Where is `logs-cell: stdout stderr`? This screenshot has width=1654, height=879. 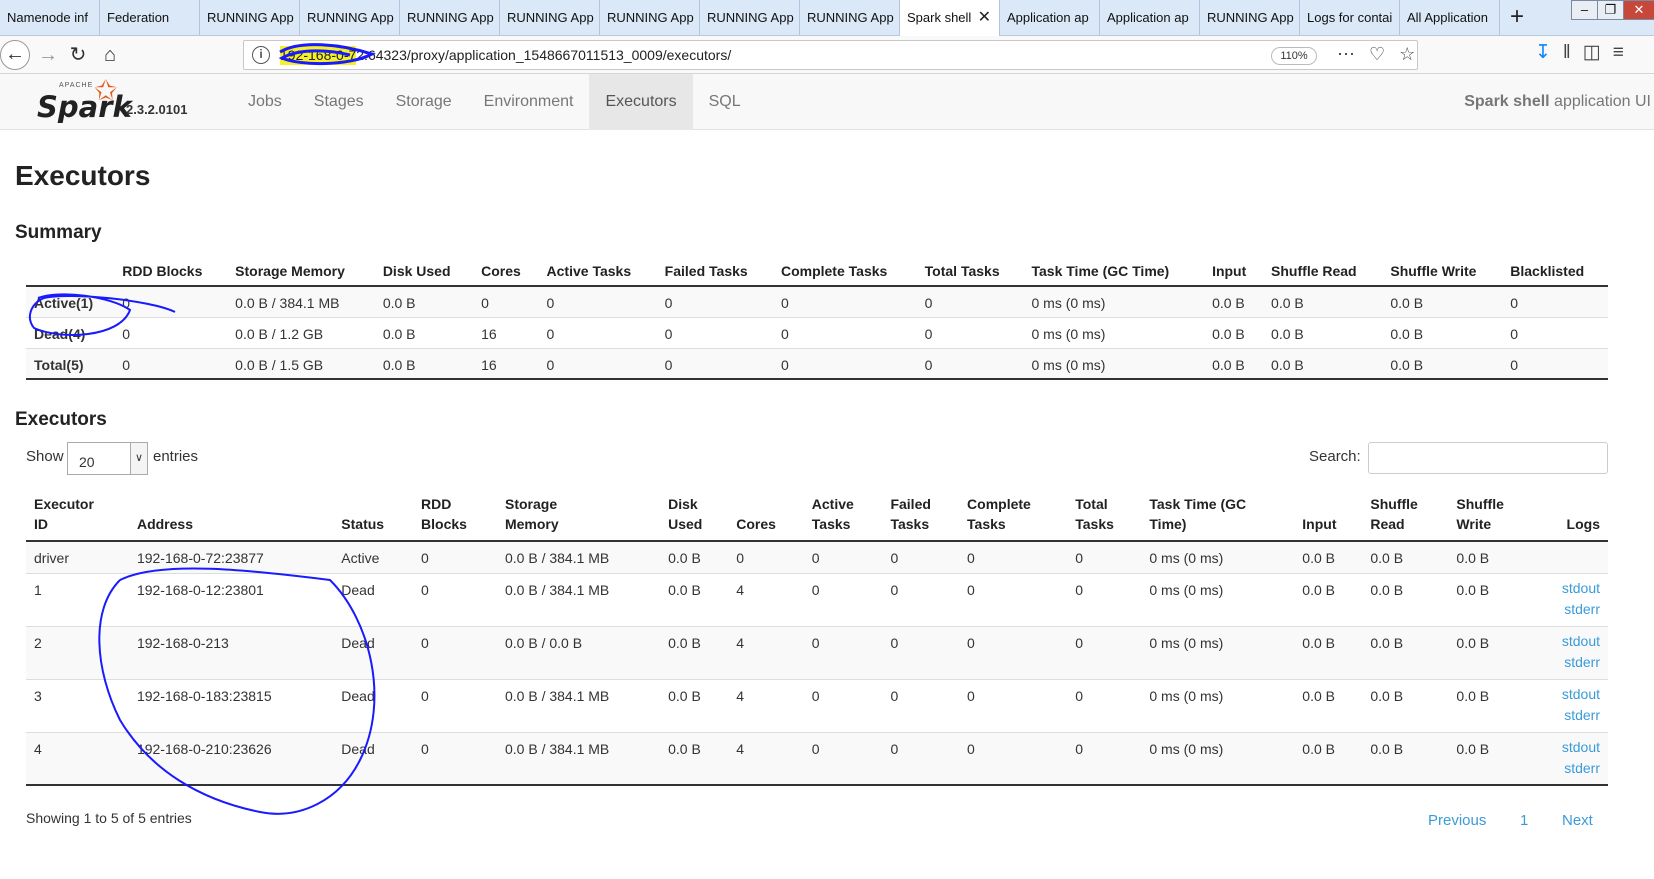
logs-cell: stdout stderr is located at coordinates (1571, 652).